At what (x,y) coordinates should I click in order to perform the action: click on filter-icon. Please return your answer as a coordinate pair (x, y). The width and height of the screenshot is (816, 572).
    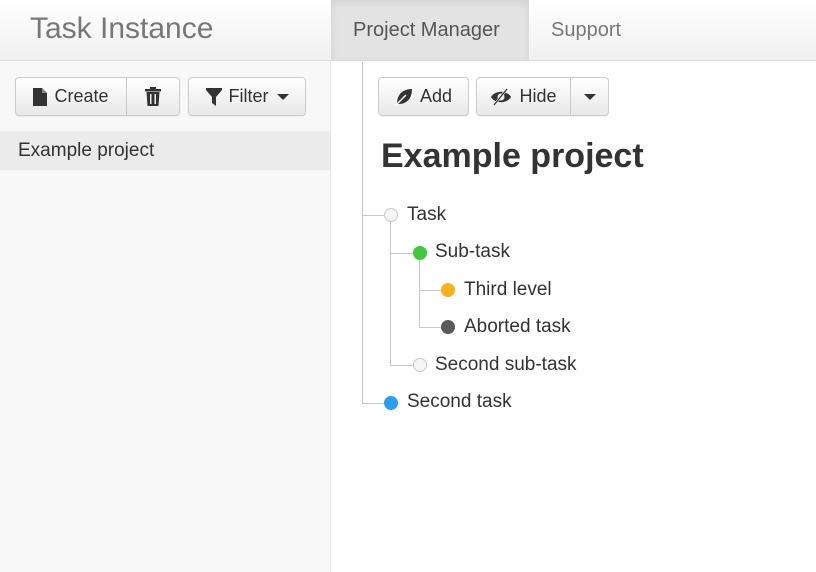
    Looking at the image, I should click on (213, 96).